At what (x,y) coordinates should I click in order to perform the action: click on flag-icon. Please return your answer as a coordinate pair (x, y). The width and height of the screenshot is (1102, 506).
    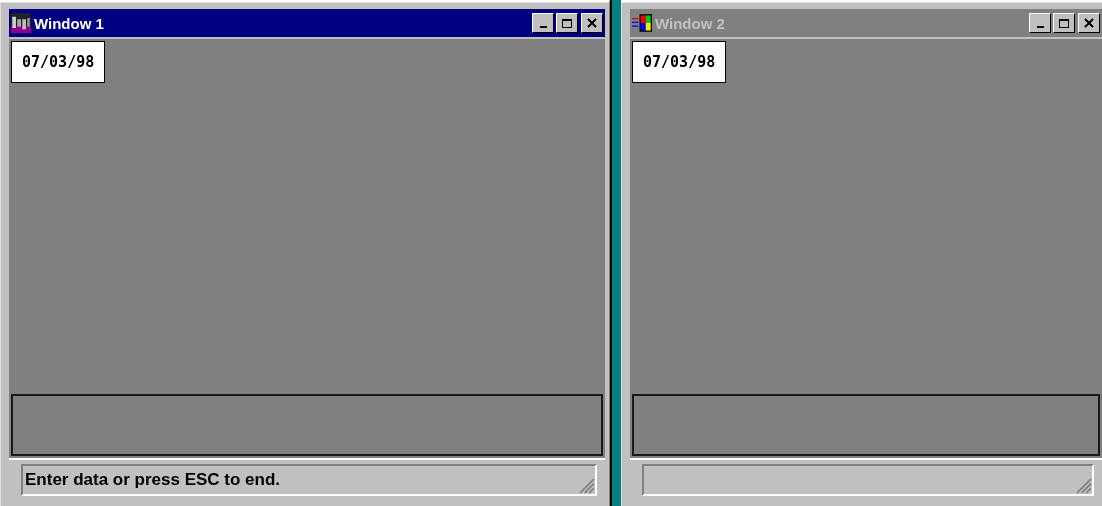
    Looking at the image, I should click on (642, 23).